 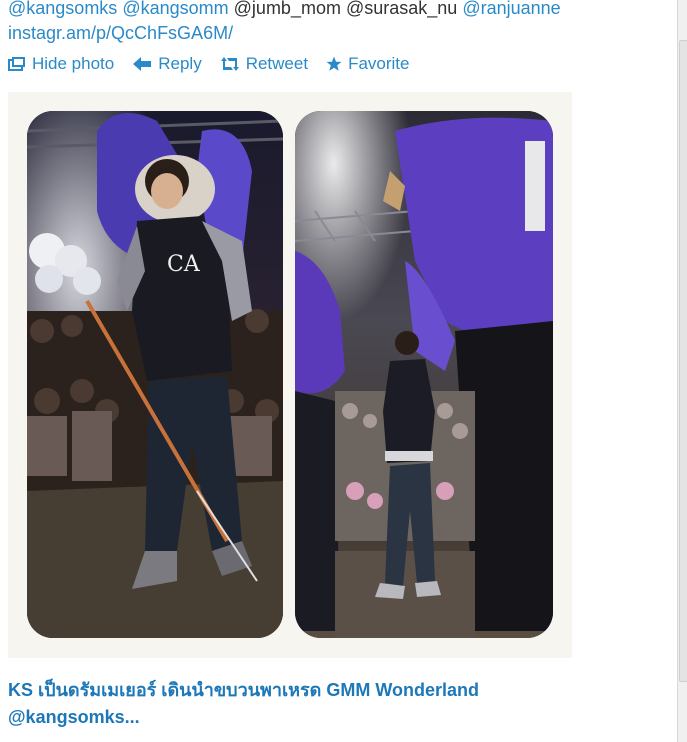 I want to click on hide-photo-button: Hide photo, so click(x=61, y=64).